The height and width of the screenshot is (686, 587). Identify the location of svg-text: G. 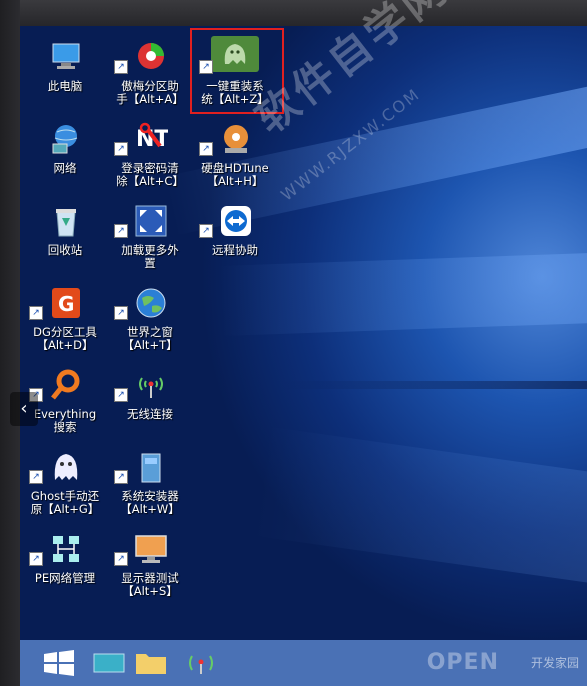
(66, 304).